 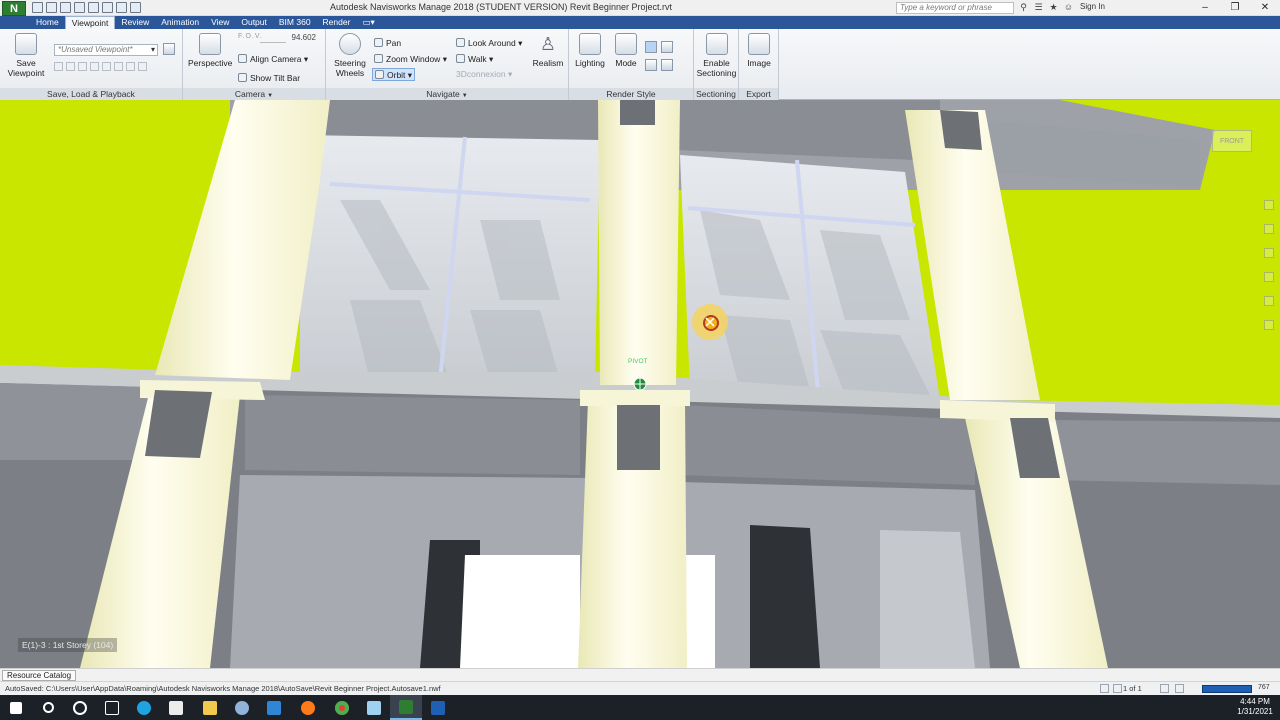 What do you see at coordinates (242, 707) in the screenshot?
I see `settings-app` at bounding box center [242, 707].